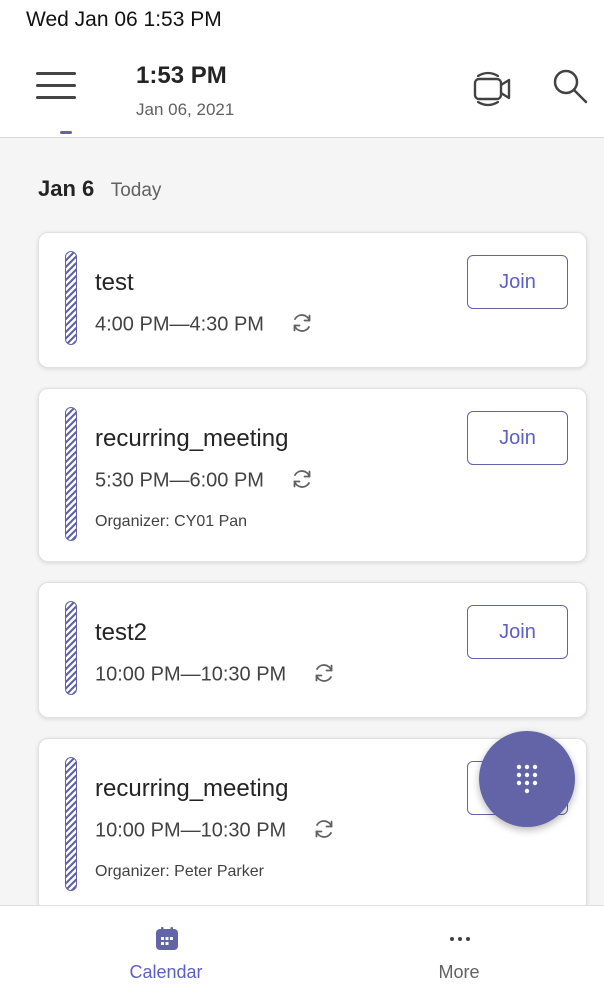 The image size is (604, 990). I want to click on dialpad-icon, so click(527, 779).